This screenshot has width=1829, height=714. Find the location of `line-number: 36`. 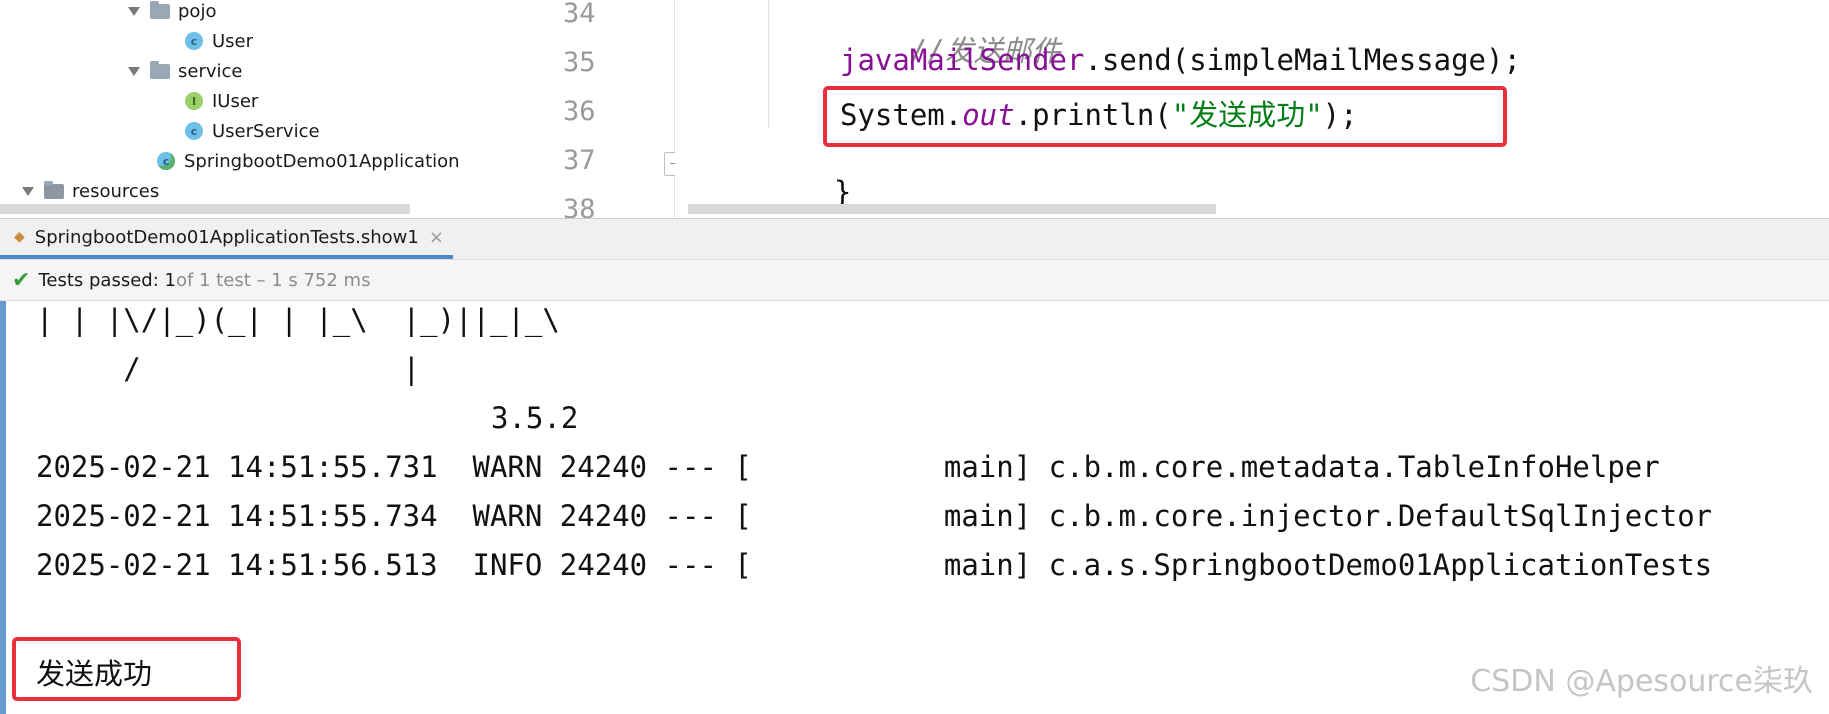

line-number: 36 is located at coordinates (579, 111).